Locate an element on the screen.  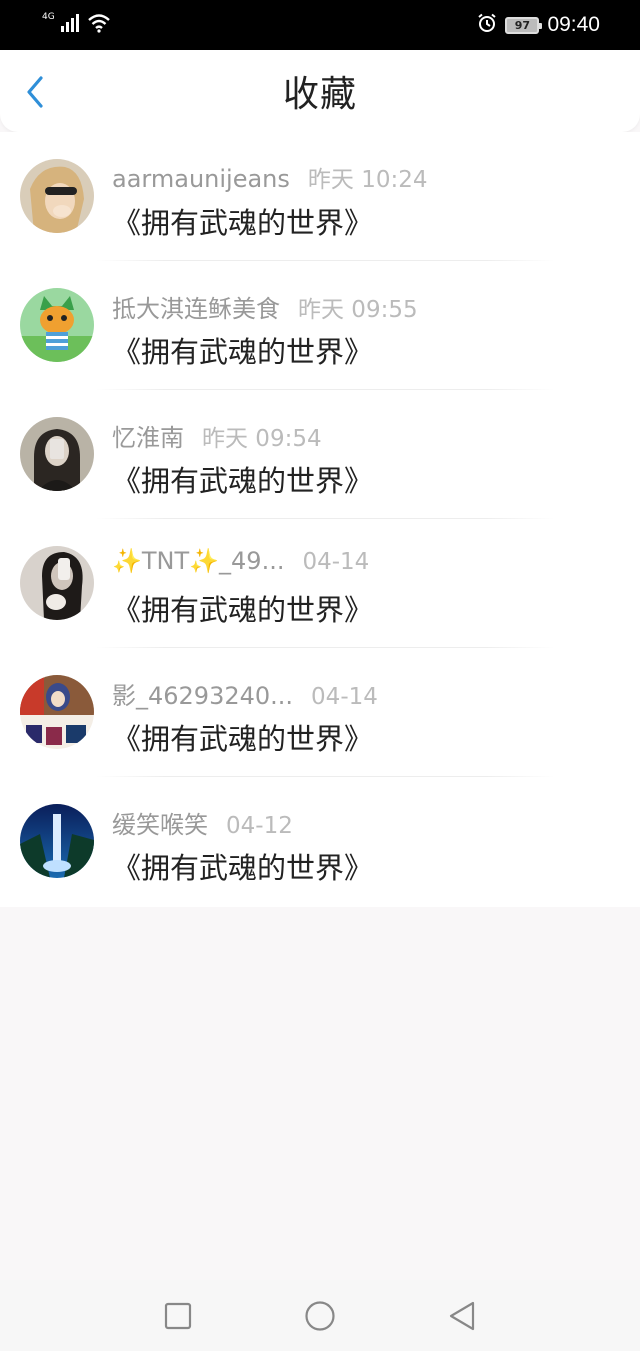
list-item: aarmaunijeans 昨天 10:24 《拥有武魂的世界》 is located at coordinates (320, 196).